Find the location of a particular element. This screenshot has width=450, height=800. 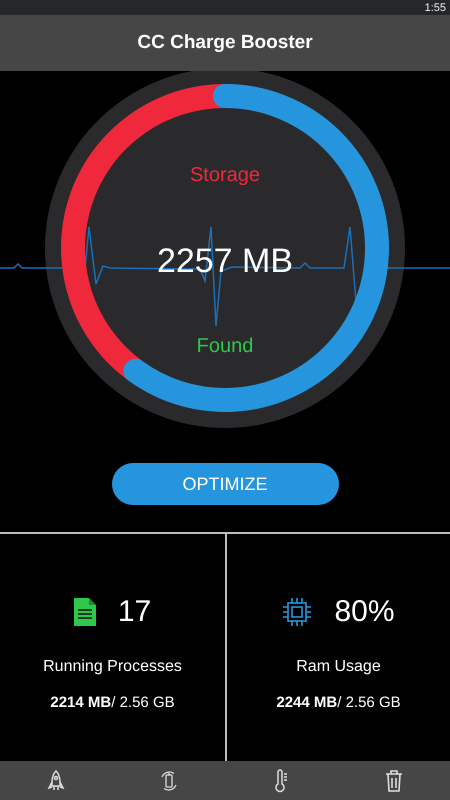

stat-detail: 2214 MB/ 2.56 GB is located at coordinates (112, 702).